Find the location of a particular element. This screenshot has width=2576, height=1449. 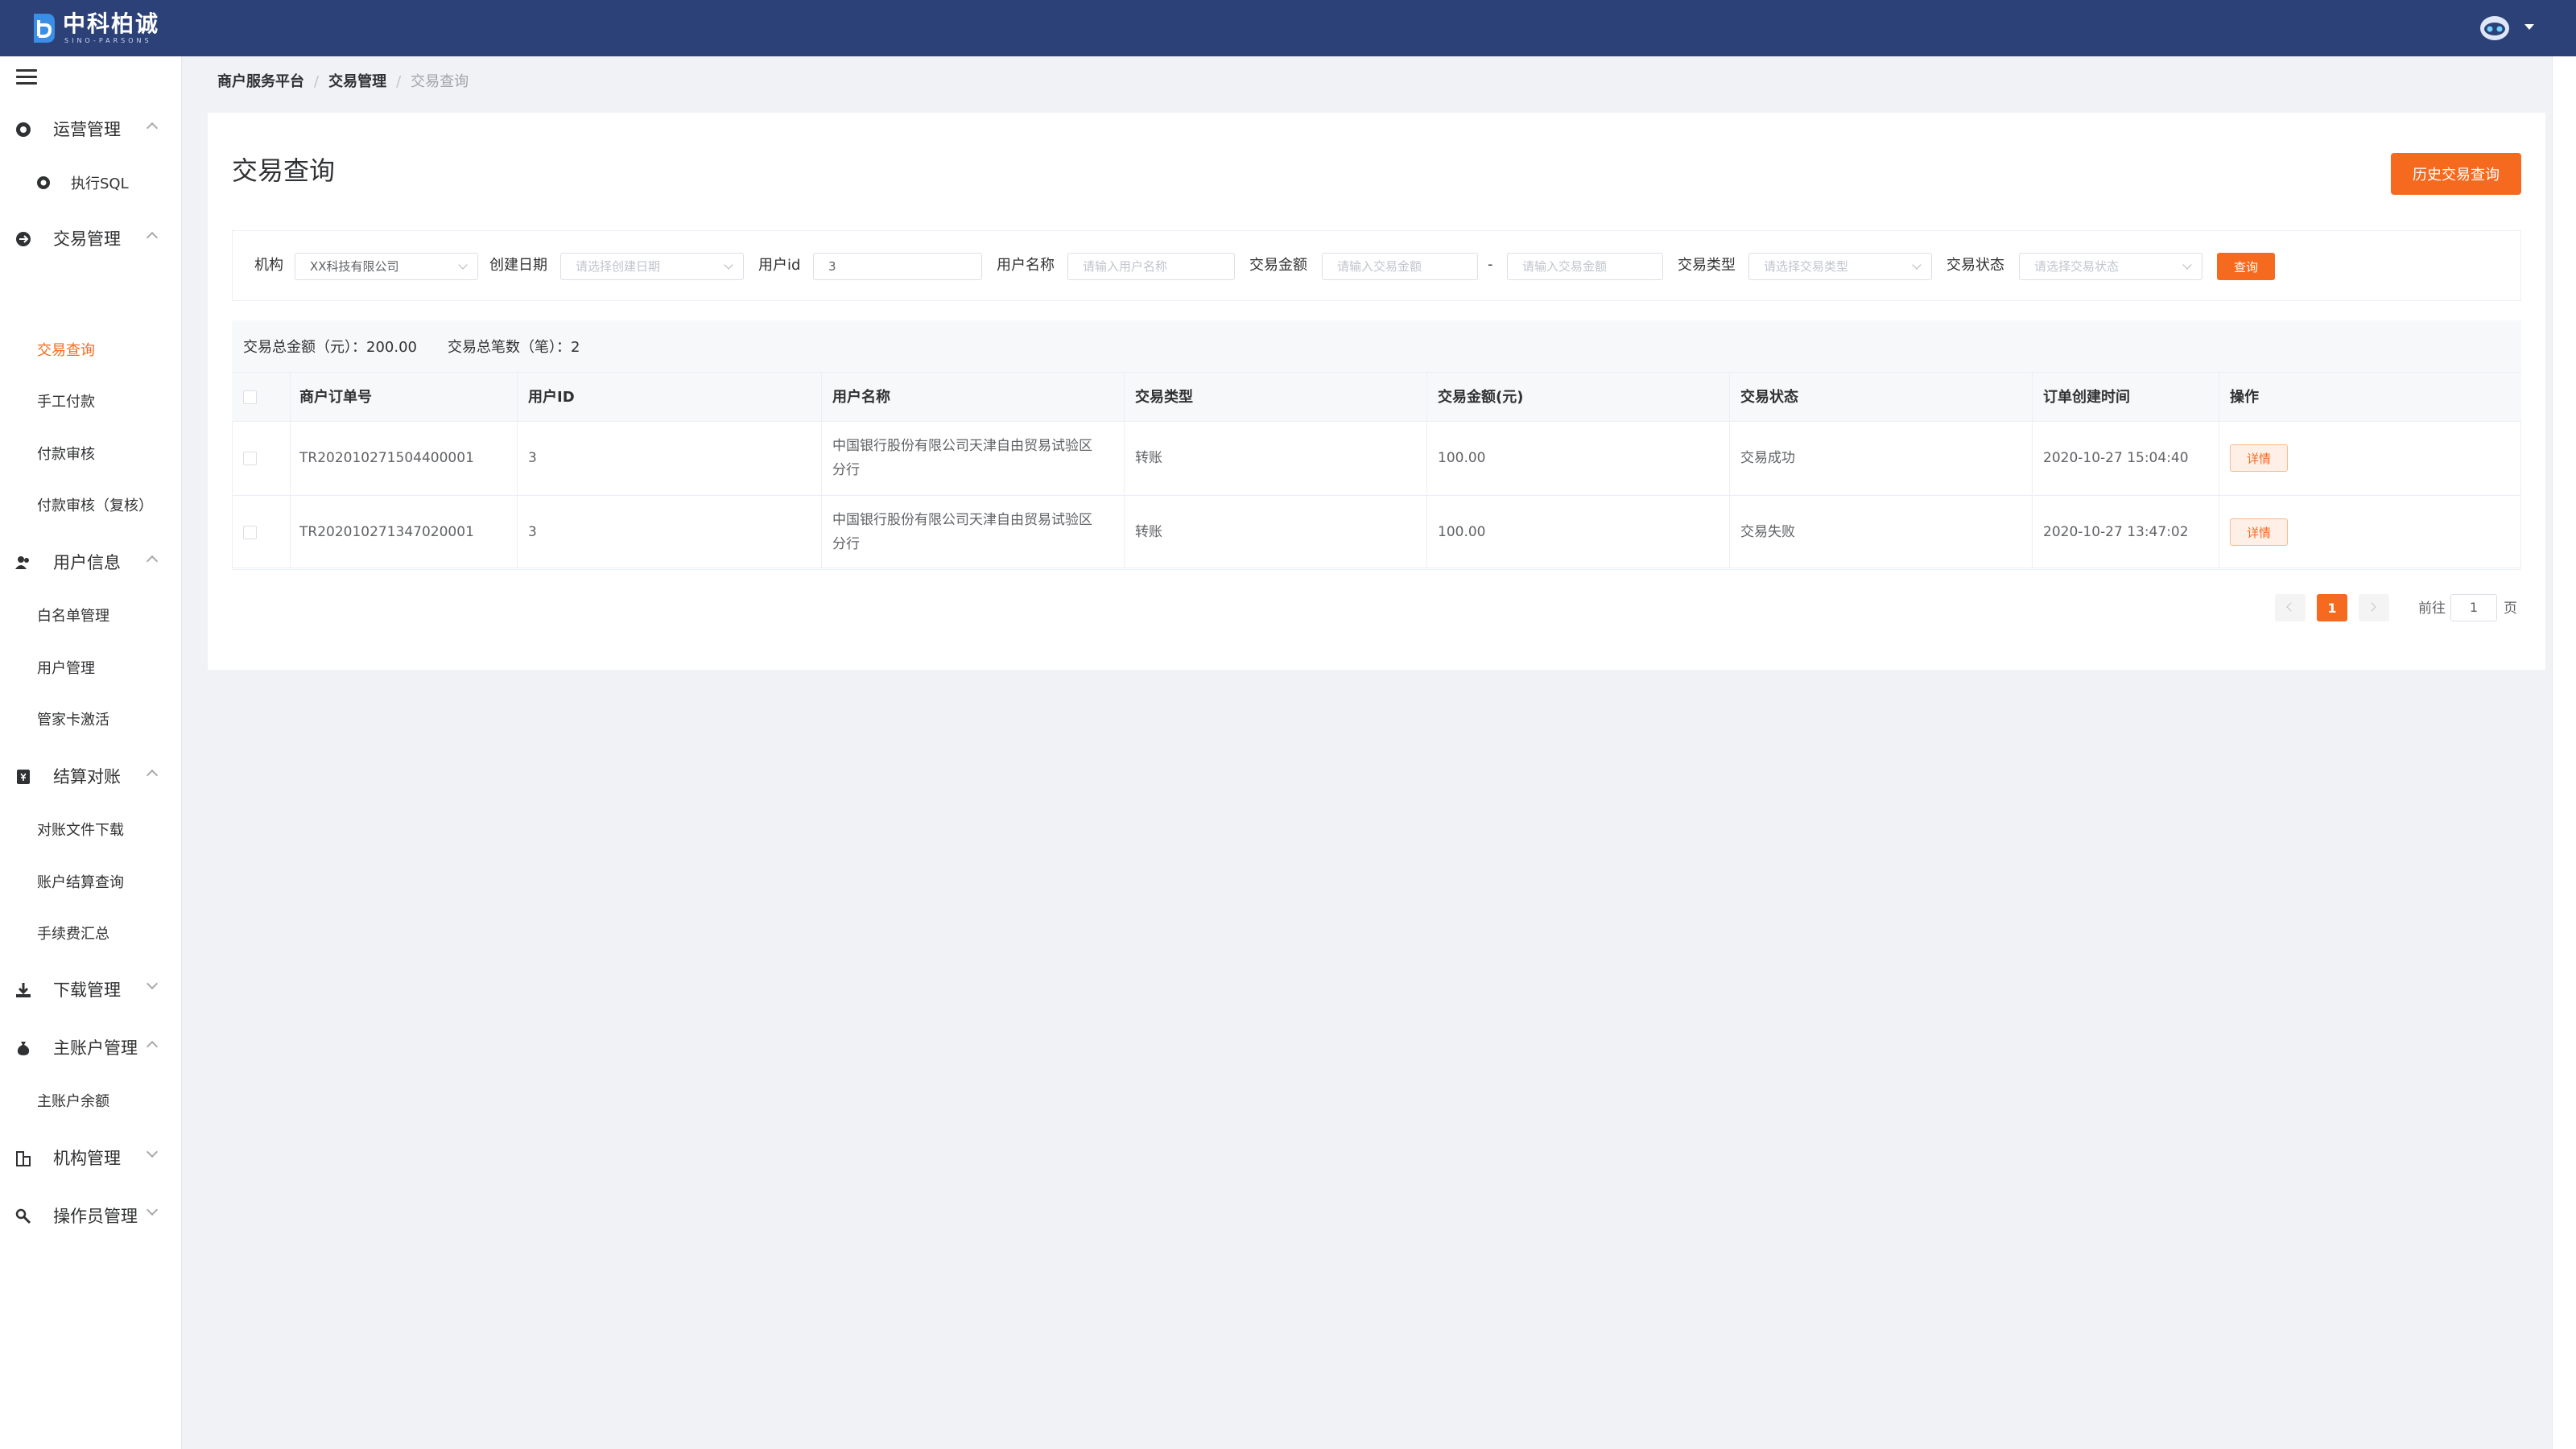

top-bar: 中科柏诚 SINO-PARSONS is located at coordinates (1288, 28).